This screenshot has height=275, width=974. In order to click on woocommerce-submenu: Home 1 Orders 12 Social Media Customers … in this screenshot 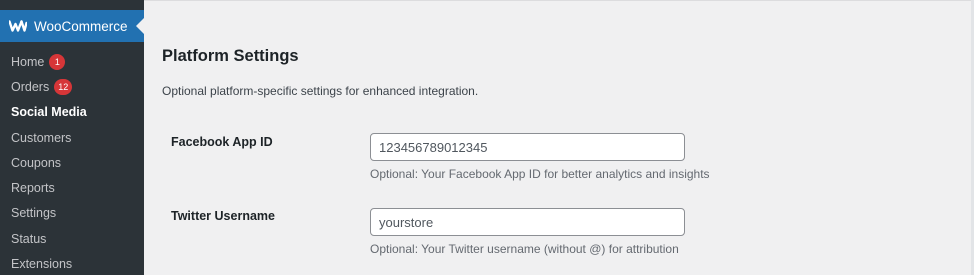, I will do `click(72, 158)`.